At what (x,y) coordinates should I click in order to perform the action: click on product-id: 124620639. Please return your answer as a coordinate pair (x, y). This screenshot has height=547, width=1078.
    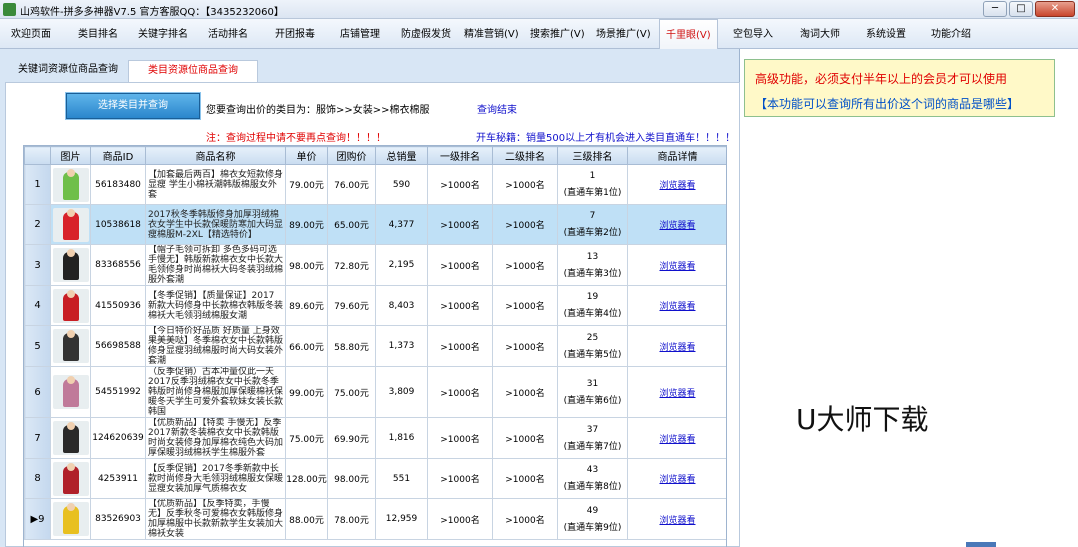
    Looking at the image, I should click on (118, 438).